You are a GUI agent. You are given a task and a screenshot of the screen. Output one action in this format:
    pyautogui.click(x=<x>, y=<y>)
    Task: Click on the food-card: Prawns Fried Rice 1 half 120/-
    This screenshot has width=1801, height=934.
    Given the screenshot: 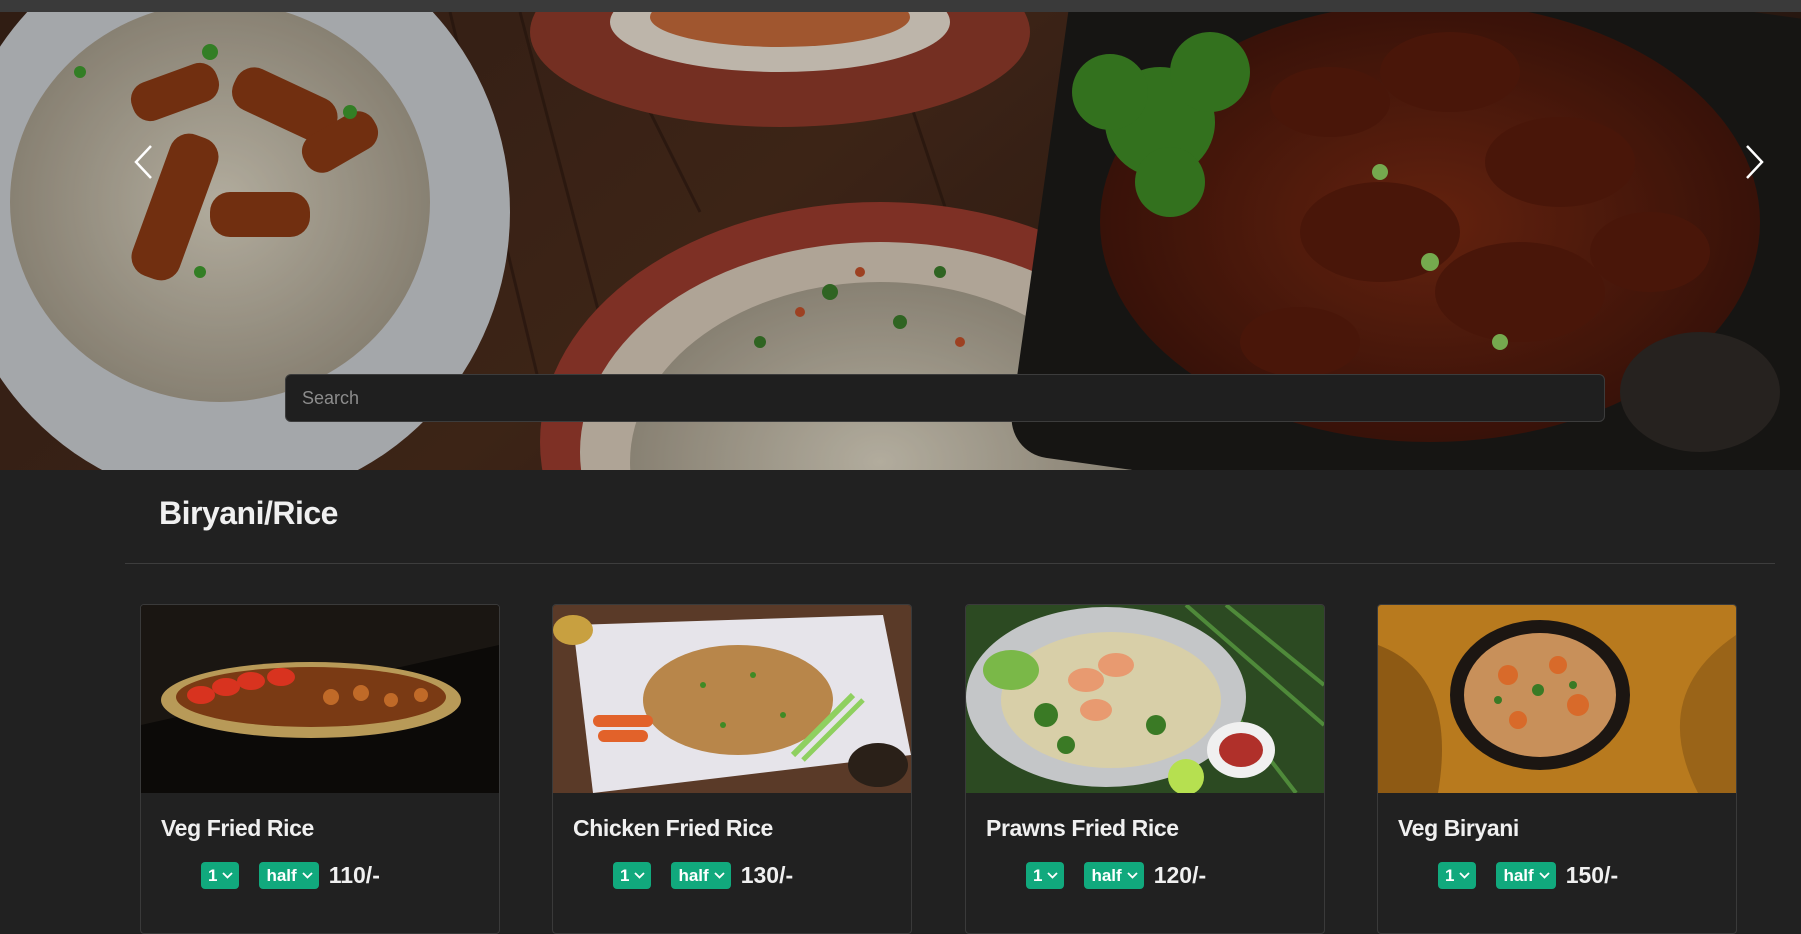 What is the action you would take?
    pyautogui.click(x=1145, y=769)
    